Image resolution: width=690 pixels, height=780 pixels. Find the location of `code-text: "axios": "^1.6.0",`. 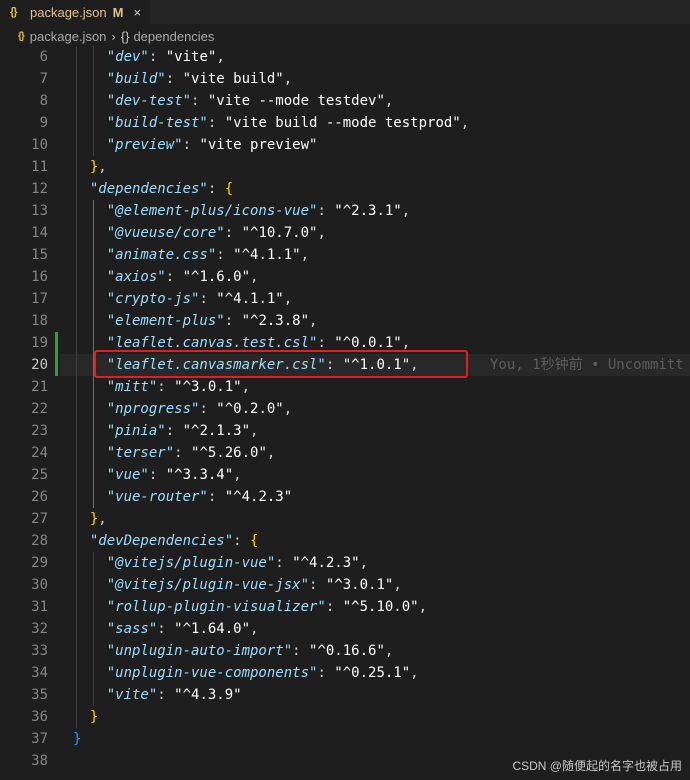

code-text: "axios": "^1.6.0", is located at coordinates (166, 277).